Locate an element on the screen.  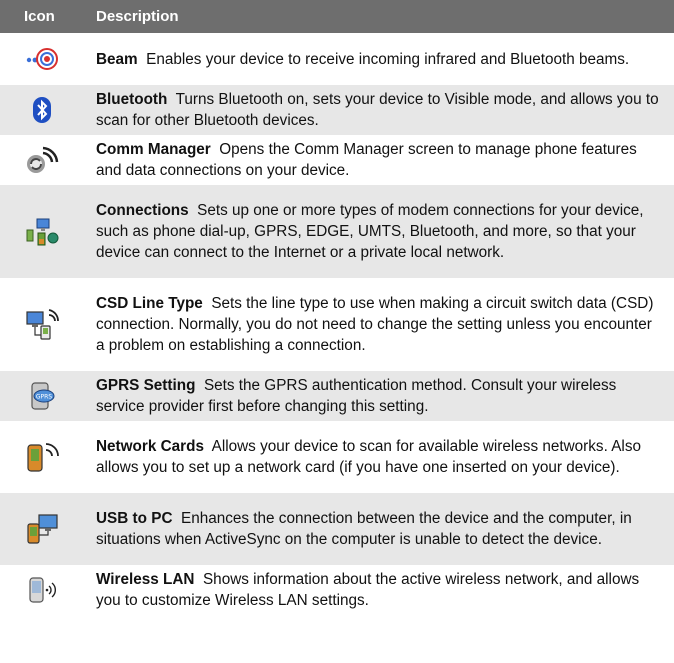
bluetooth-icon is located at coordinates (42, 110).